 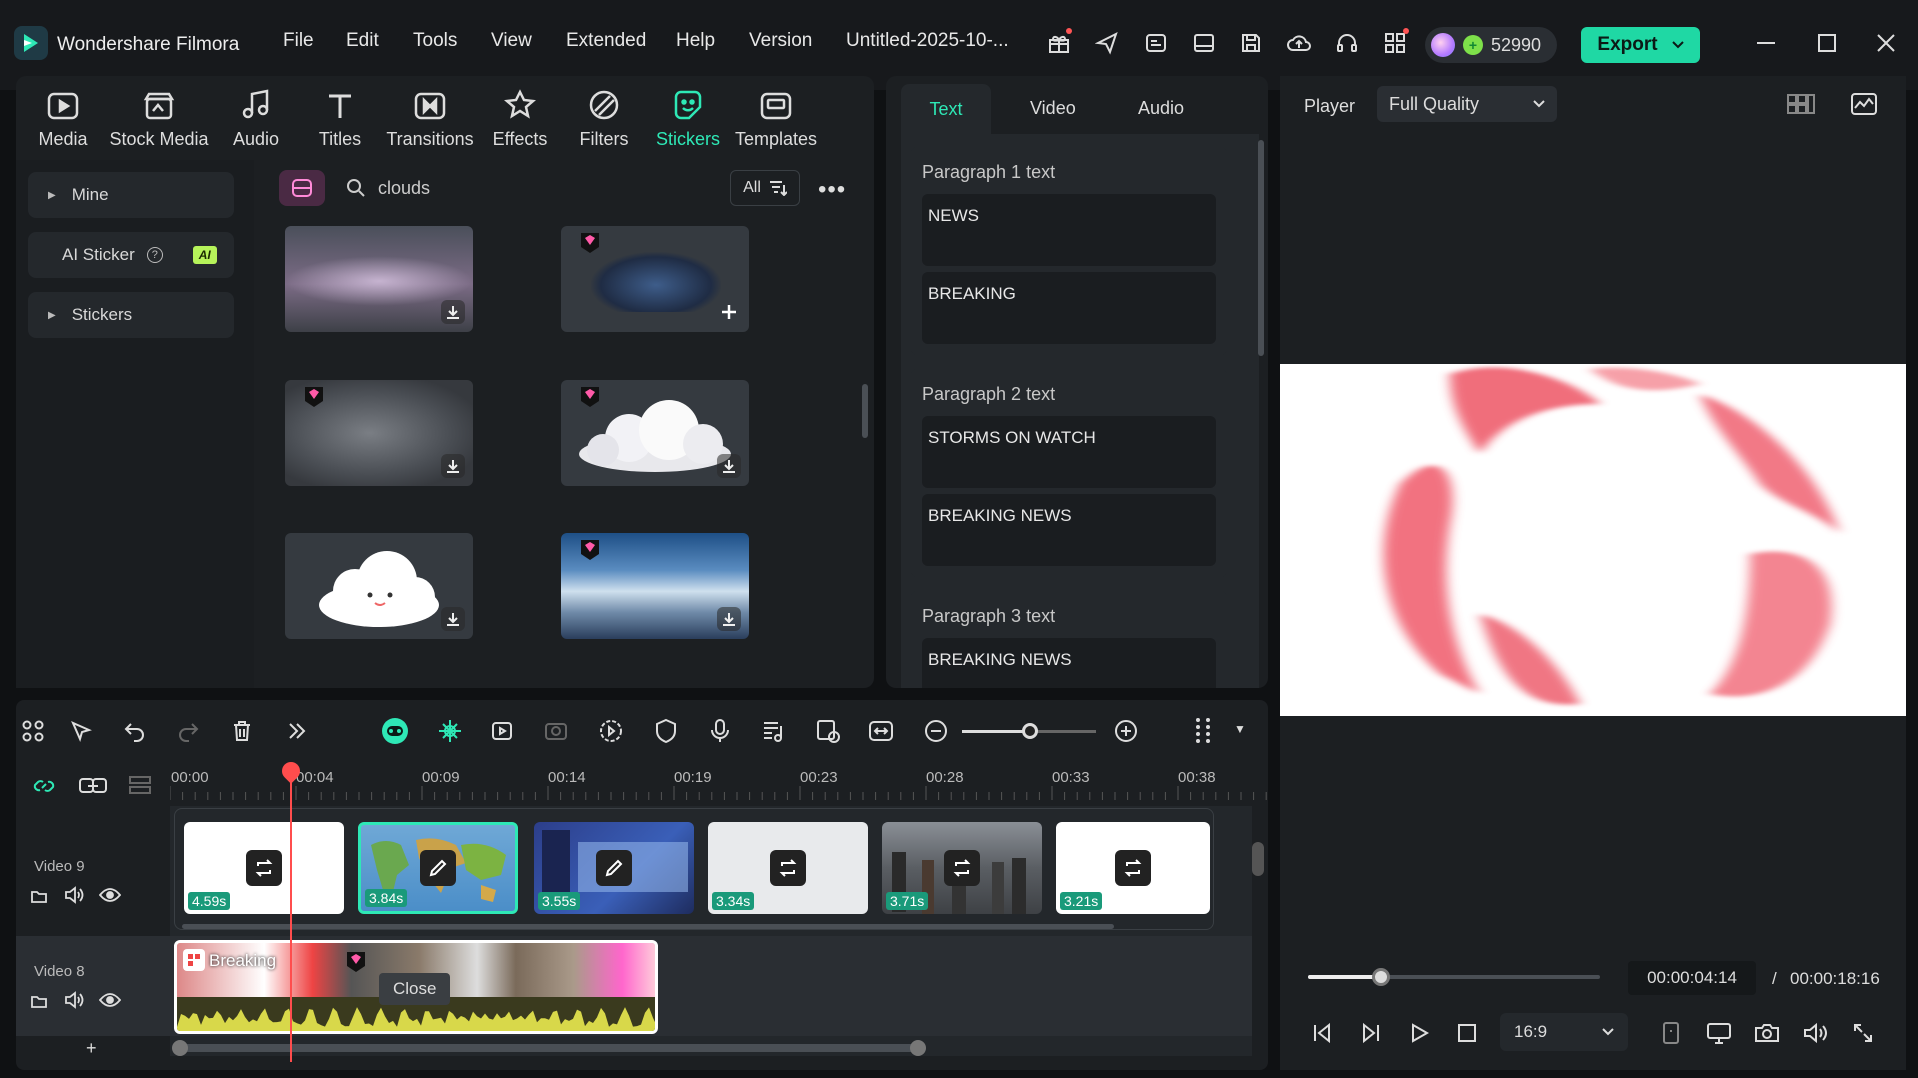 What do you see at coordinates (1671, 1033) in the screenshot?
I see `device-preview-icon` at bounding box center [1671, 1033].